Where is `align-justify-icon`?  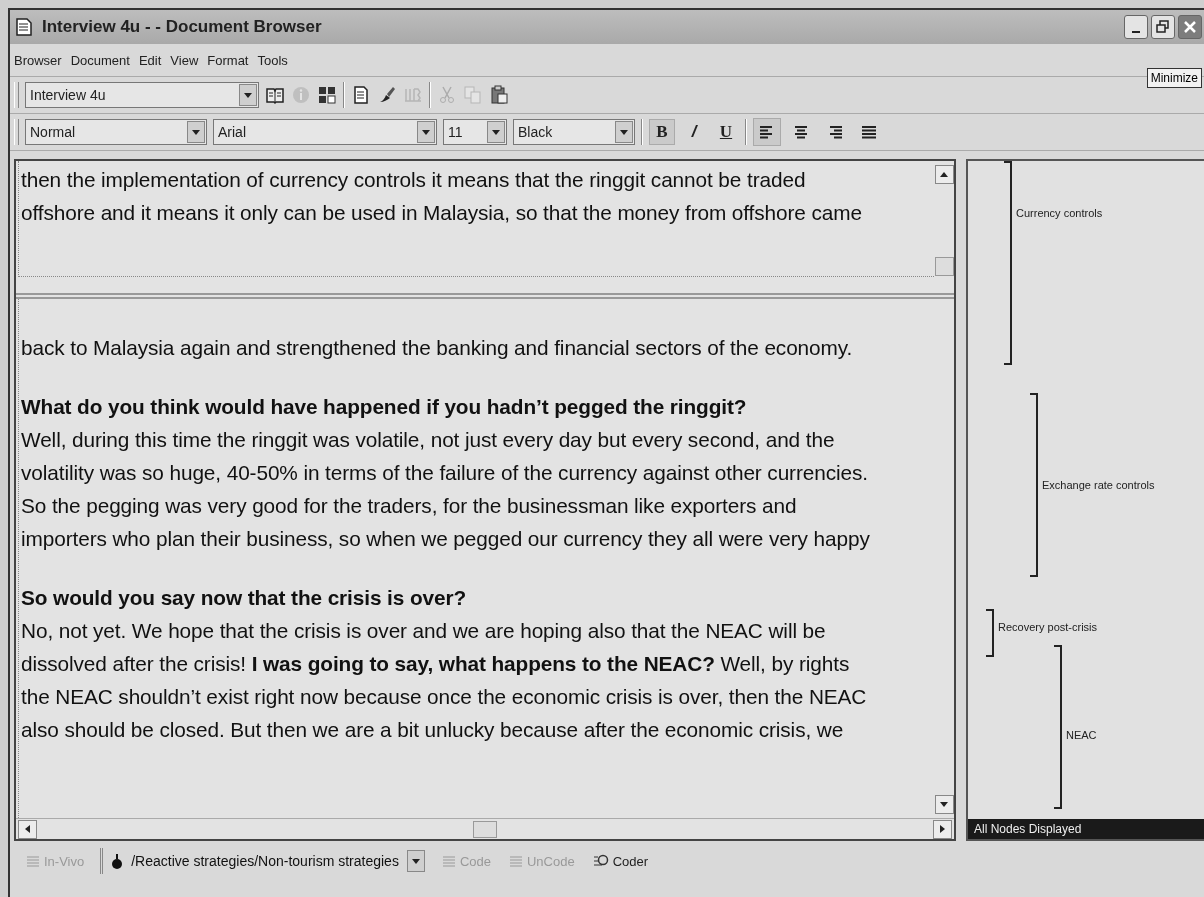
align-justify-icon is located at coordinates (869, 132).